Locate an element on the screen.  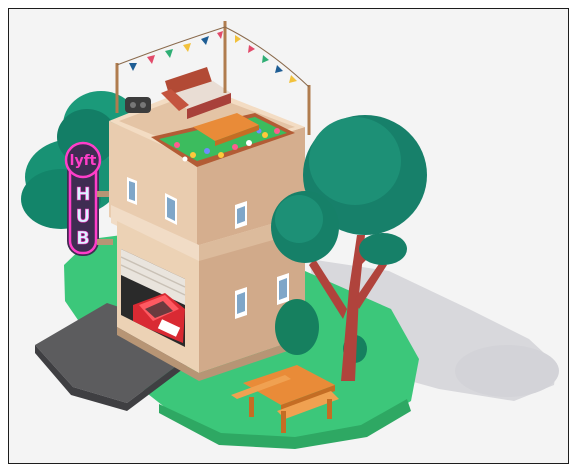
sign-letter-b: B is located at coordinates (83, 238).